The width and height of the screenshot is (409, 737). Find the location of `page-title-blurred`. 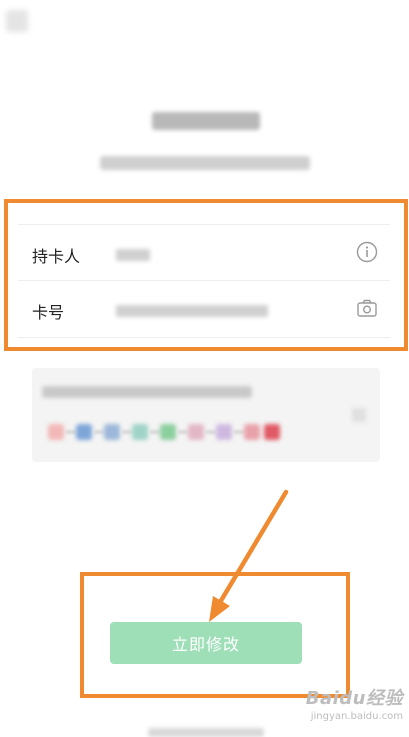

page-title-blurred is located at coordinates (206, 121).